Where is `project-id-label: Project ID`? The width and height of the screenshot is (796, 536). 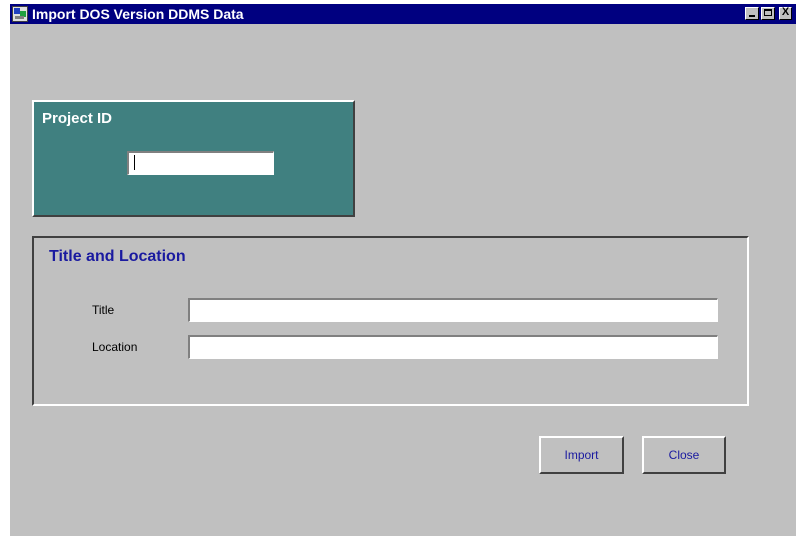 project-id-label: Project ID is located at coordinates (77, 118).